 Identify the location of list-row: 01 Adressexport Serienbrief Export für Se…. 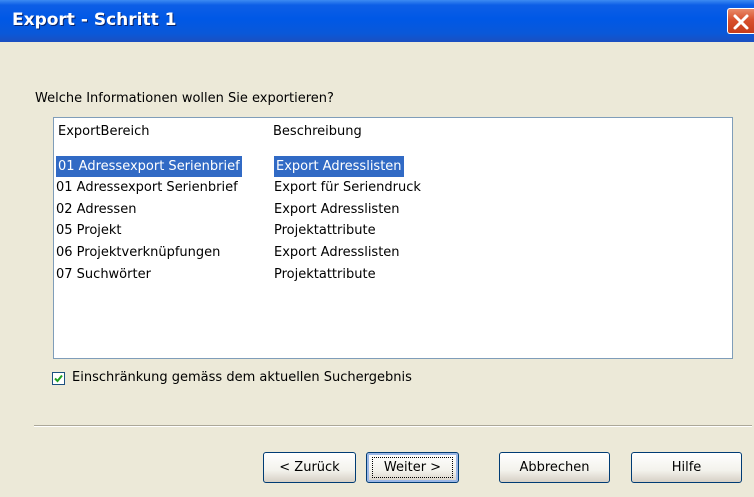
(394, 188).